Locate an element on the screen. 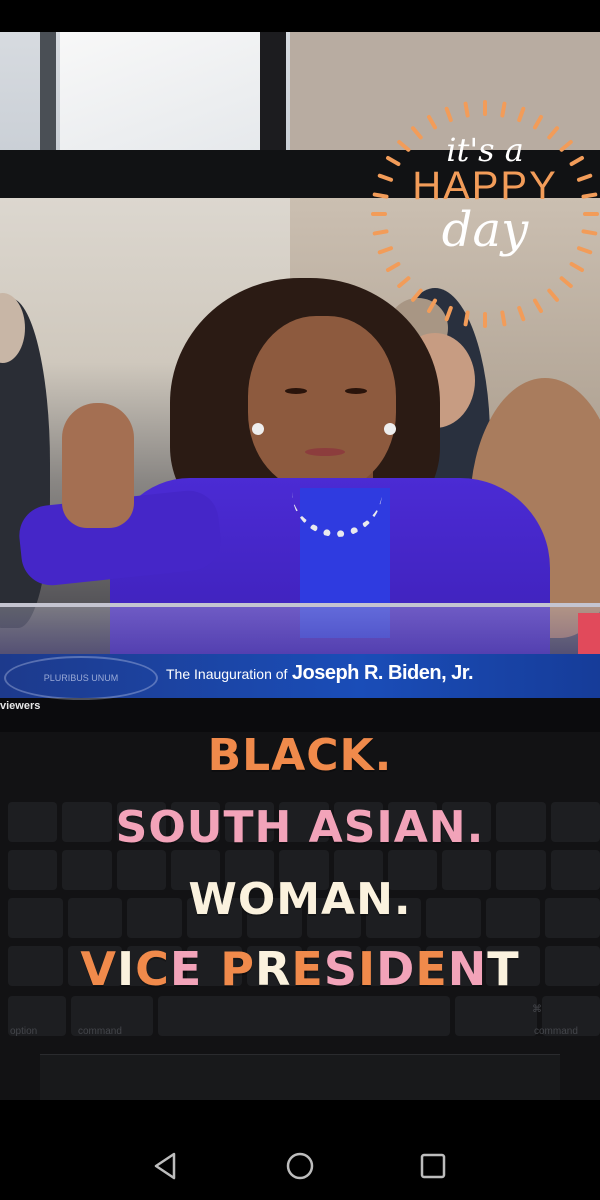  sticker-text: it's a HAPPY day is located at coordinates (485, 194).